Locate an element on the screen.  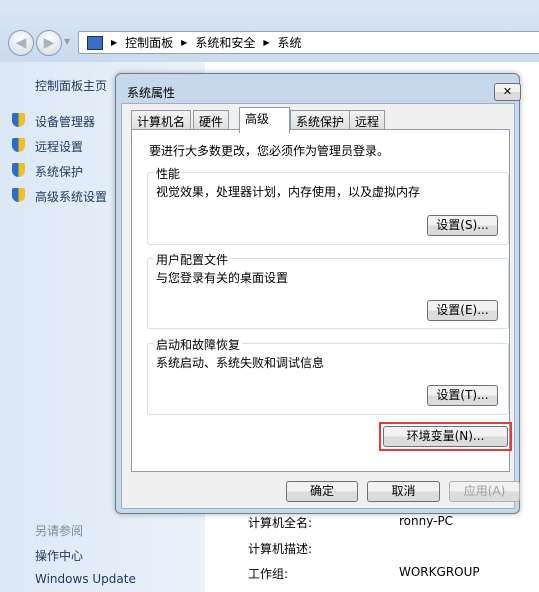
breadcrumb-item: 系统和安全 is located at coordinates (225, 42).